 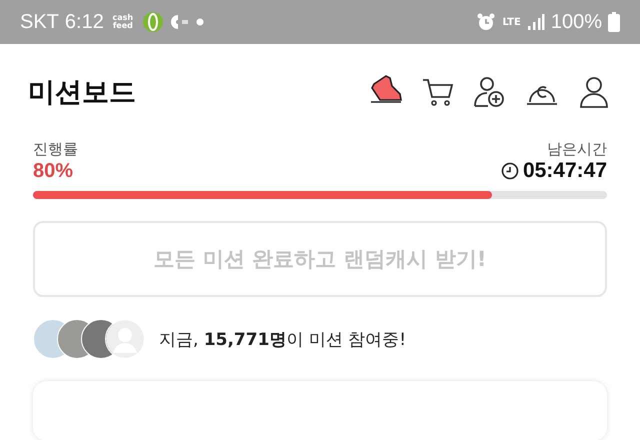 I want to click on progress-value: 80%, so click(x=53, y=171).